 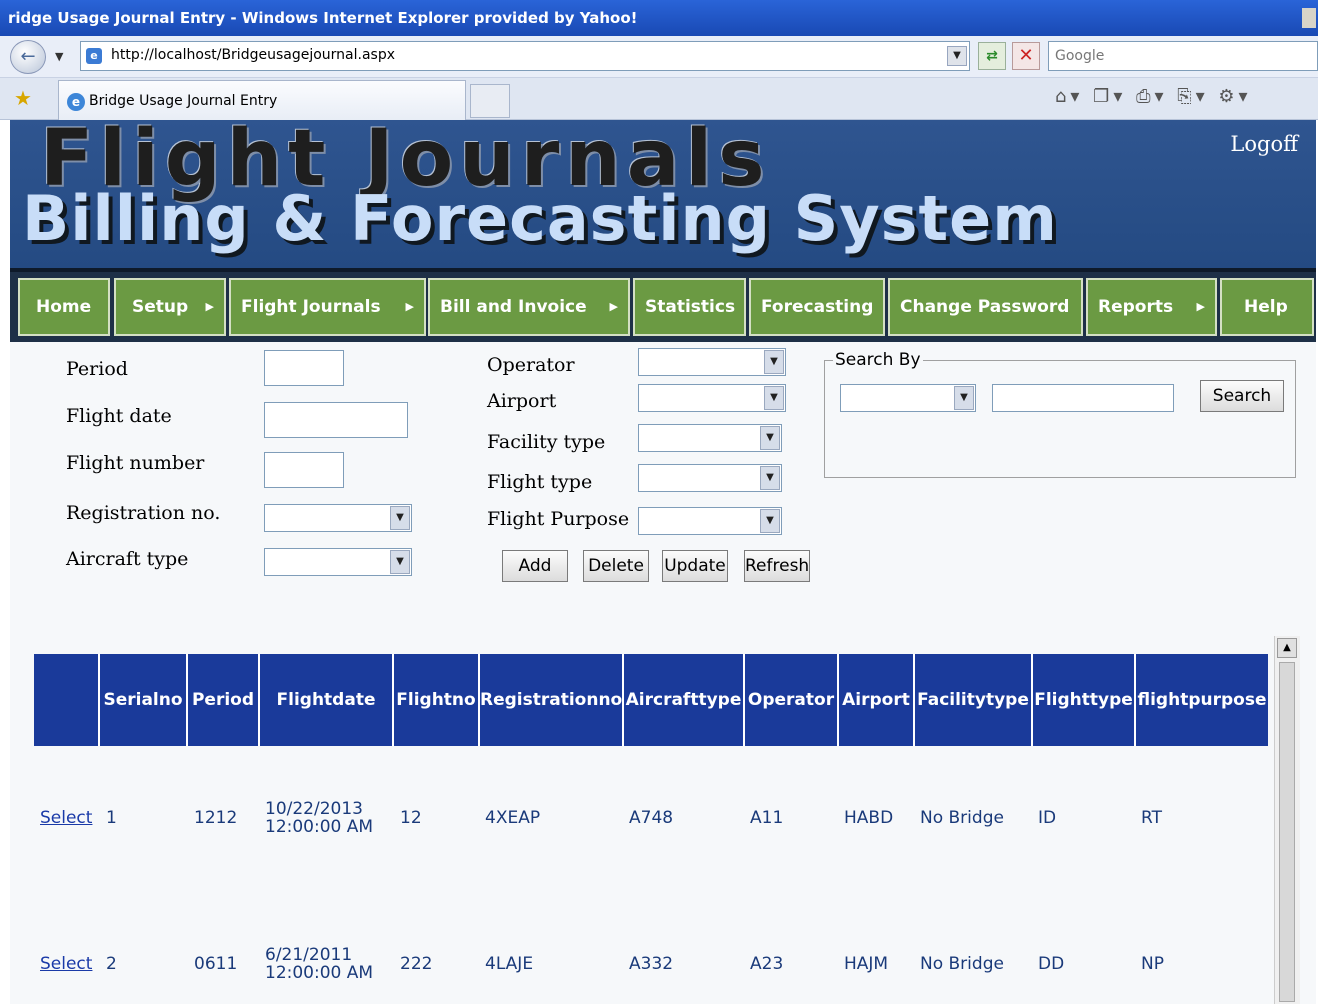 What do you see at coordinates (777, 566) in the screenshot?
I see `refresh-button: Refresh` at bounding box center [777, 566].